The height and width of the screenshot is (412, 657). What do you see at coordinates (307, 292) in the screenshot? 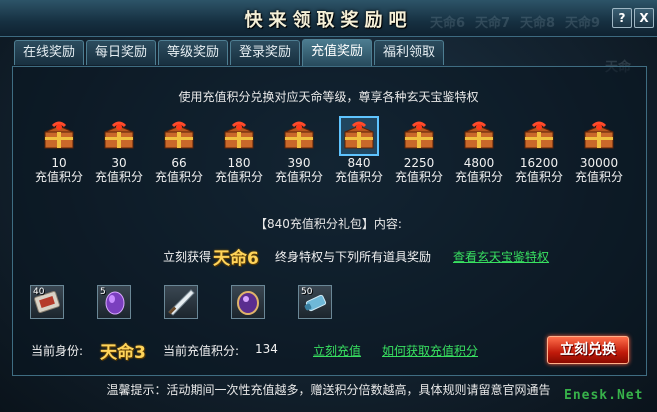
I see `item-count: 50` at bounding box center [307, 292].